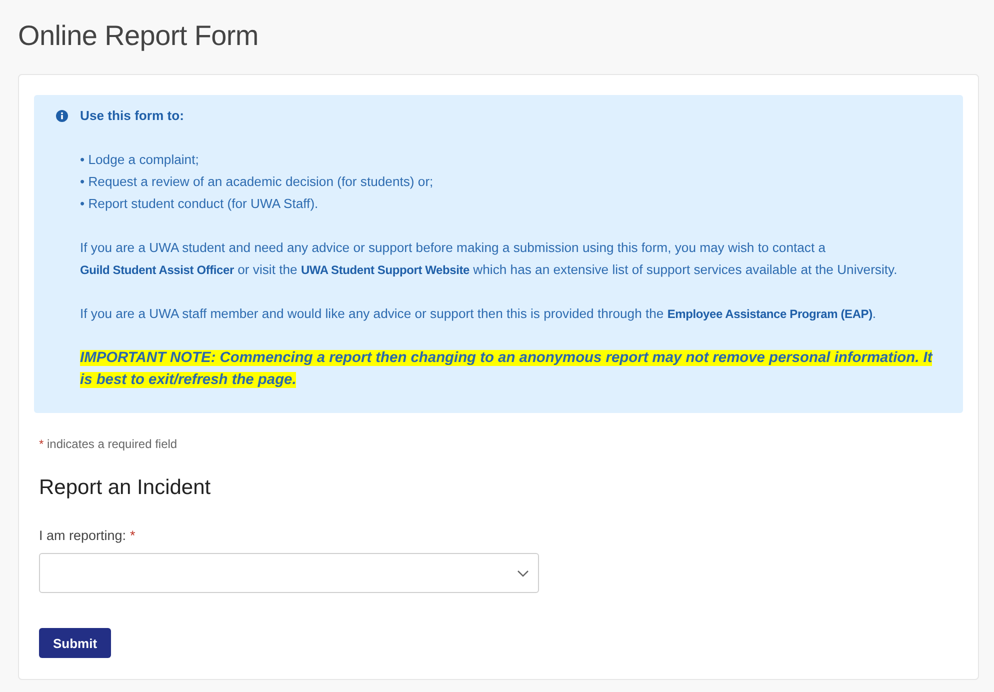 The width and height of the screenshot is (994, 692). I want to click on chevron-down-icon, so click(523, 573).